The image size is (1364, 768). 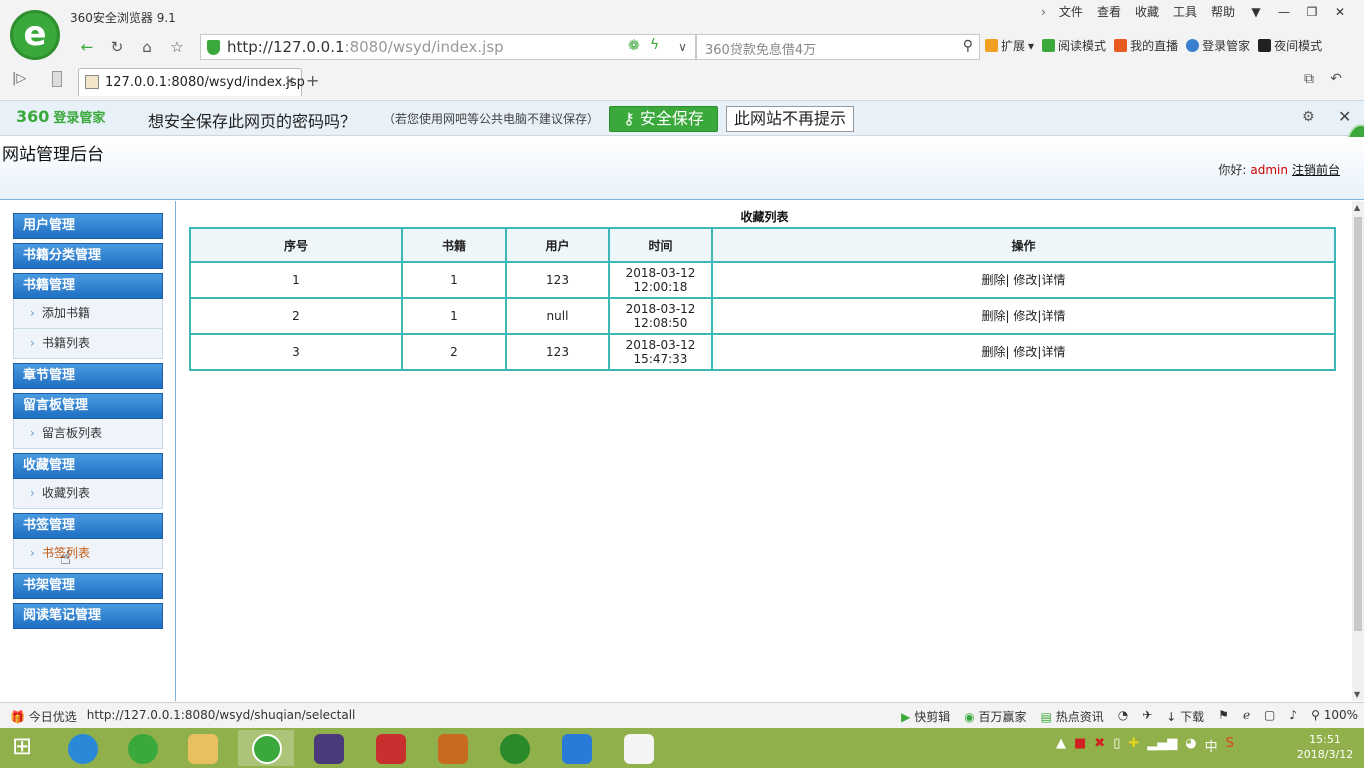 What do you see at coordinates (1358, 424) in the screenshot?
I see `scroll-thumb` at bounding box center [1358, 424].